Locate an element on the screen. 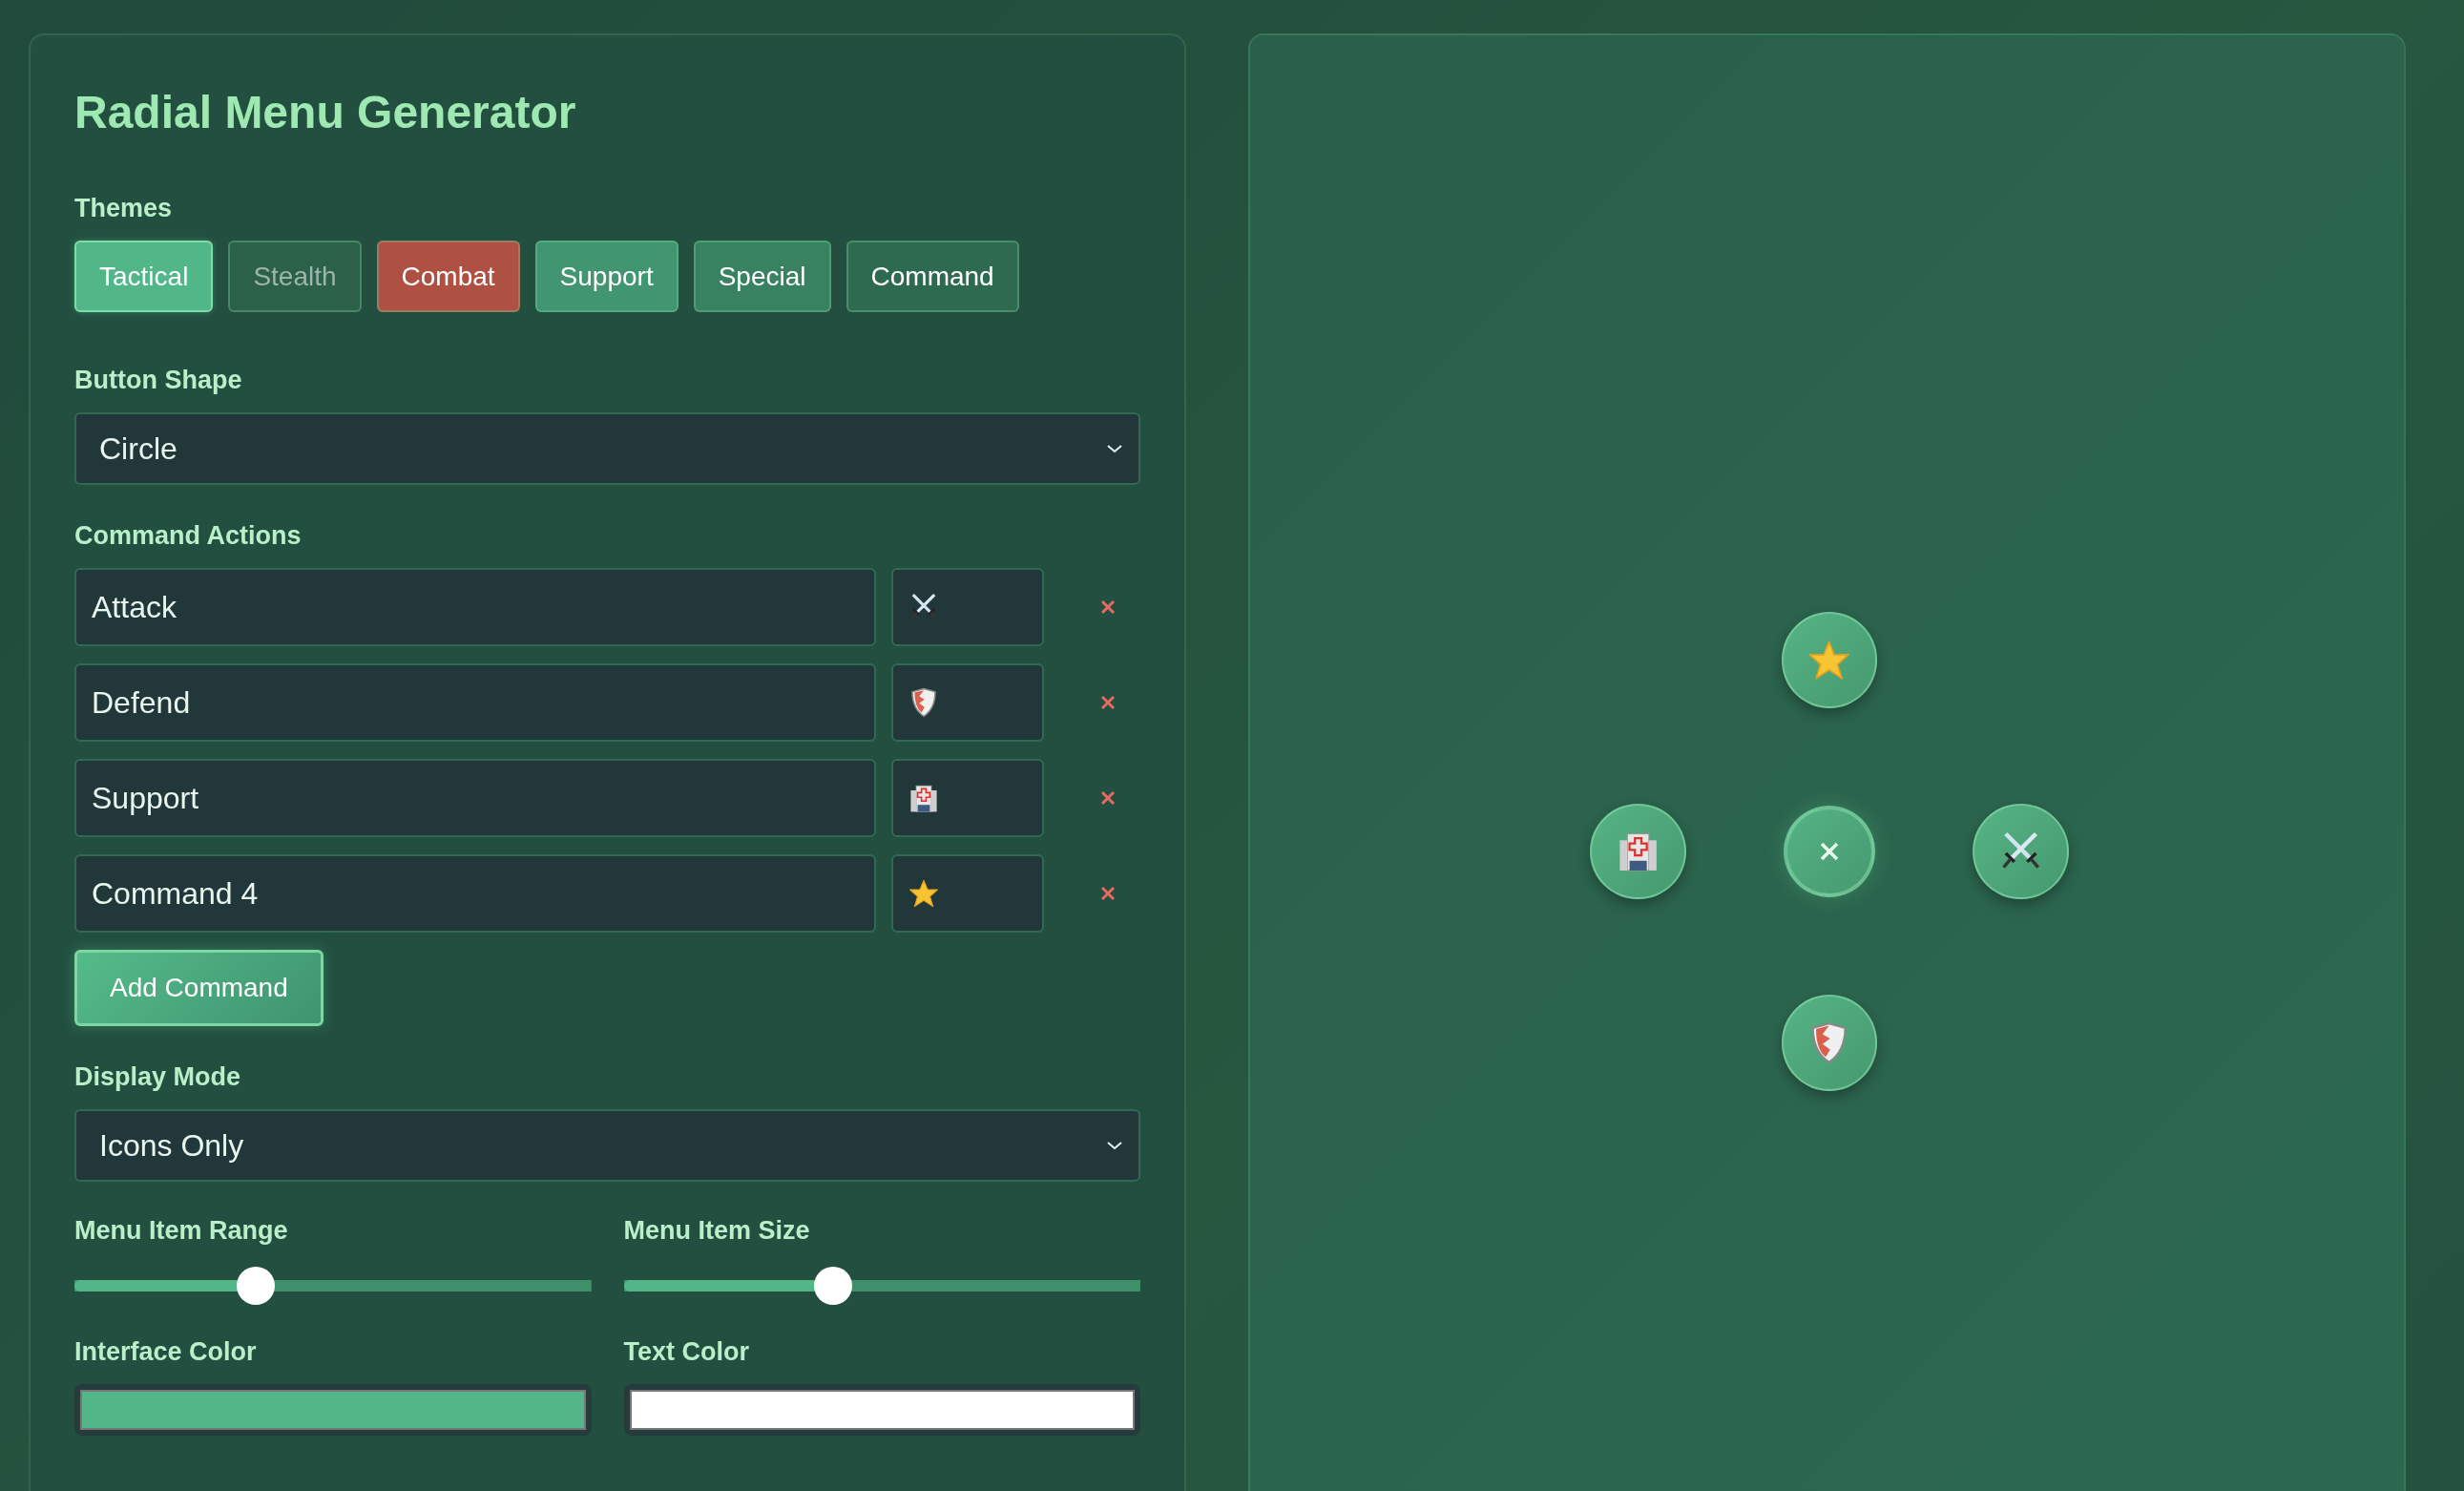 The height and width of the screenshot is (1491, 2464). theme-button: Combat is located at coordinates (448, 277).